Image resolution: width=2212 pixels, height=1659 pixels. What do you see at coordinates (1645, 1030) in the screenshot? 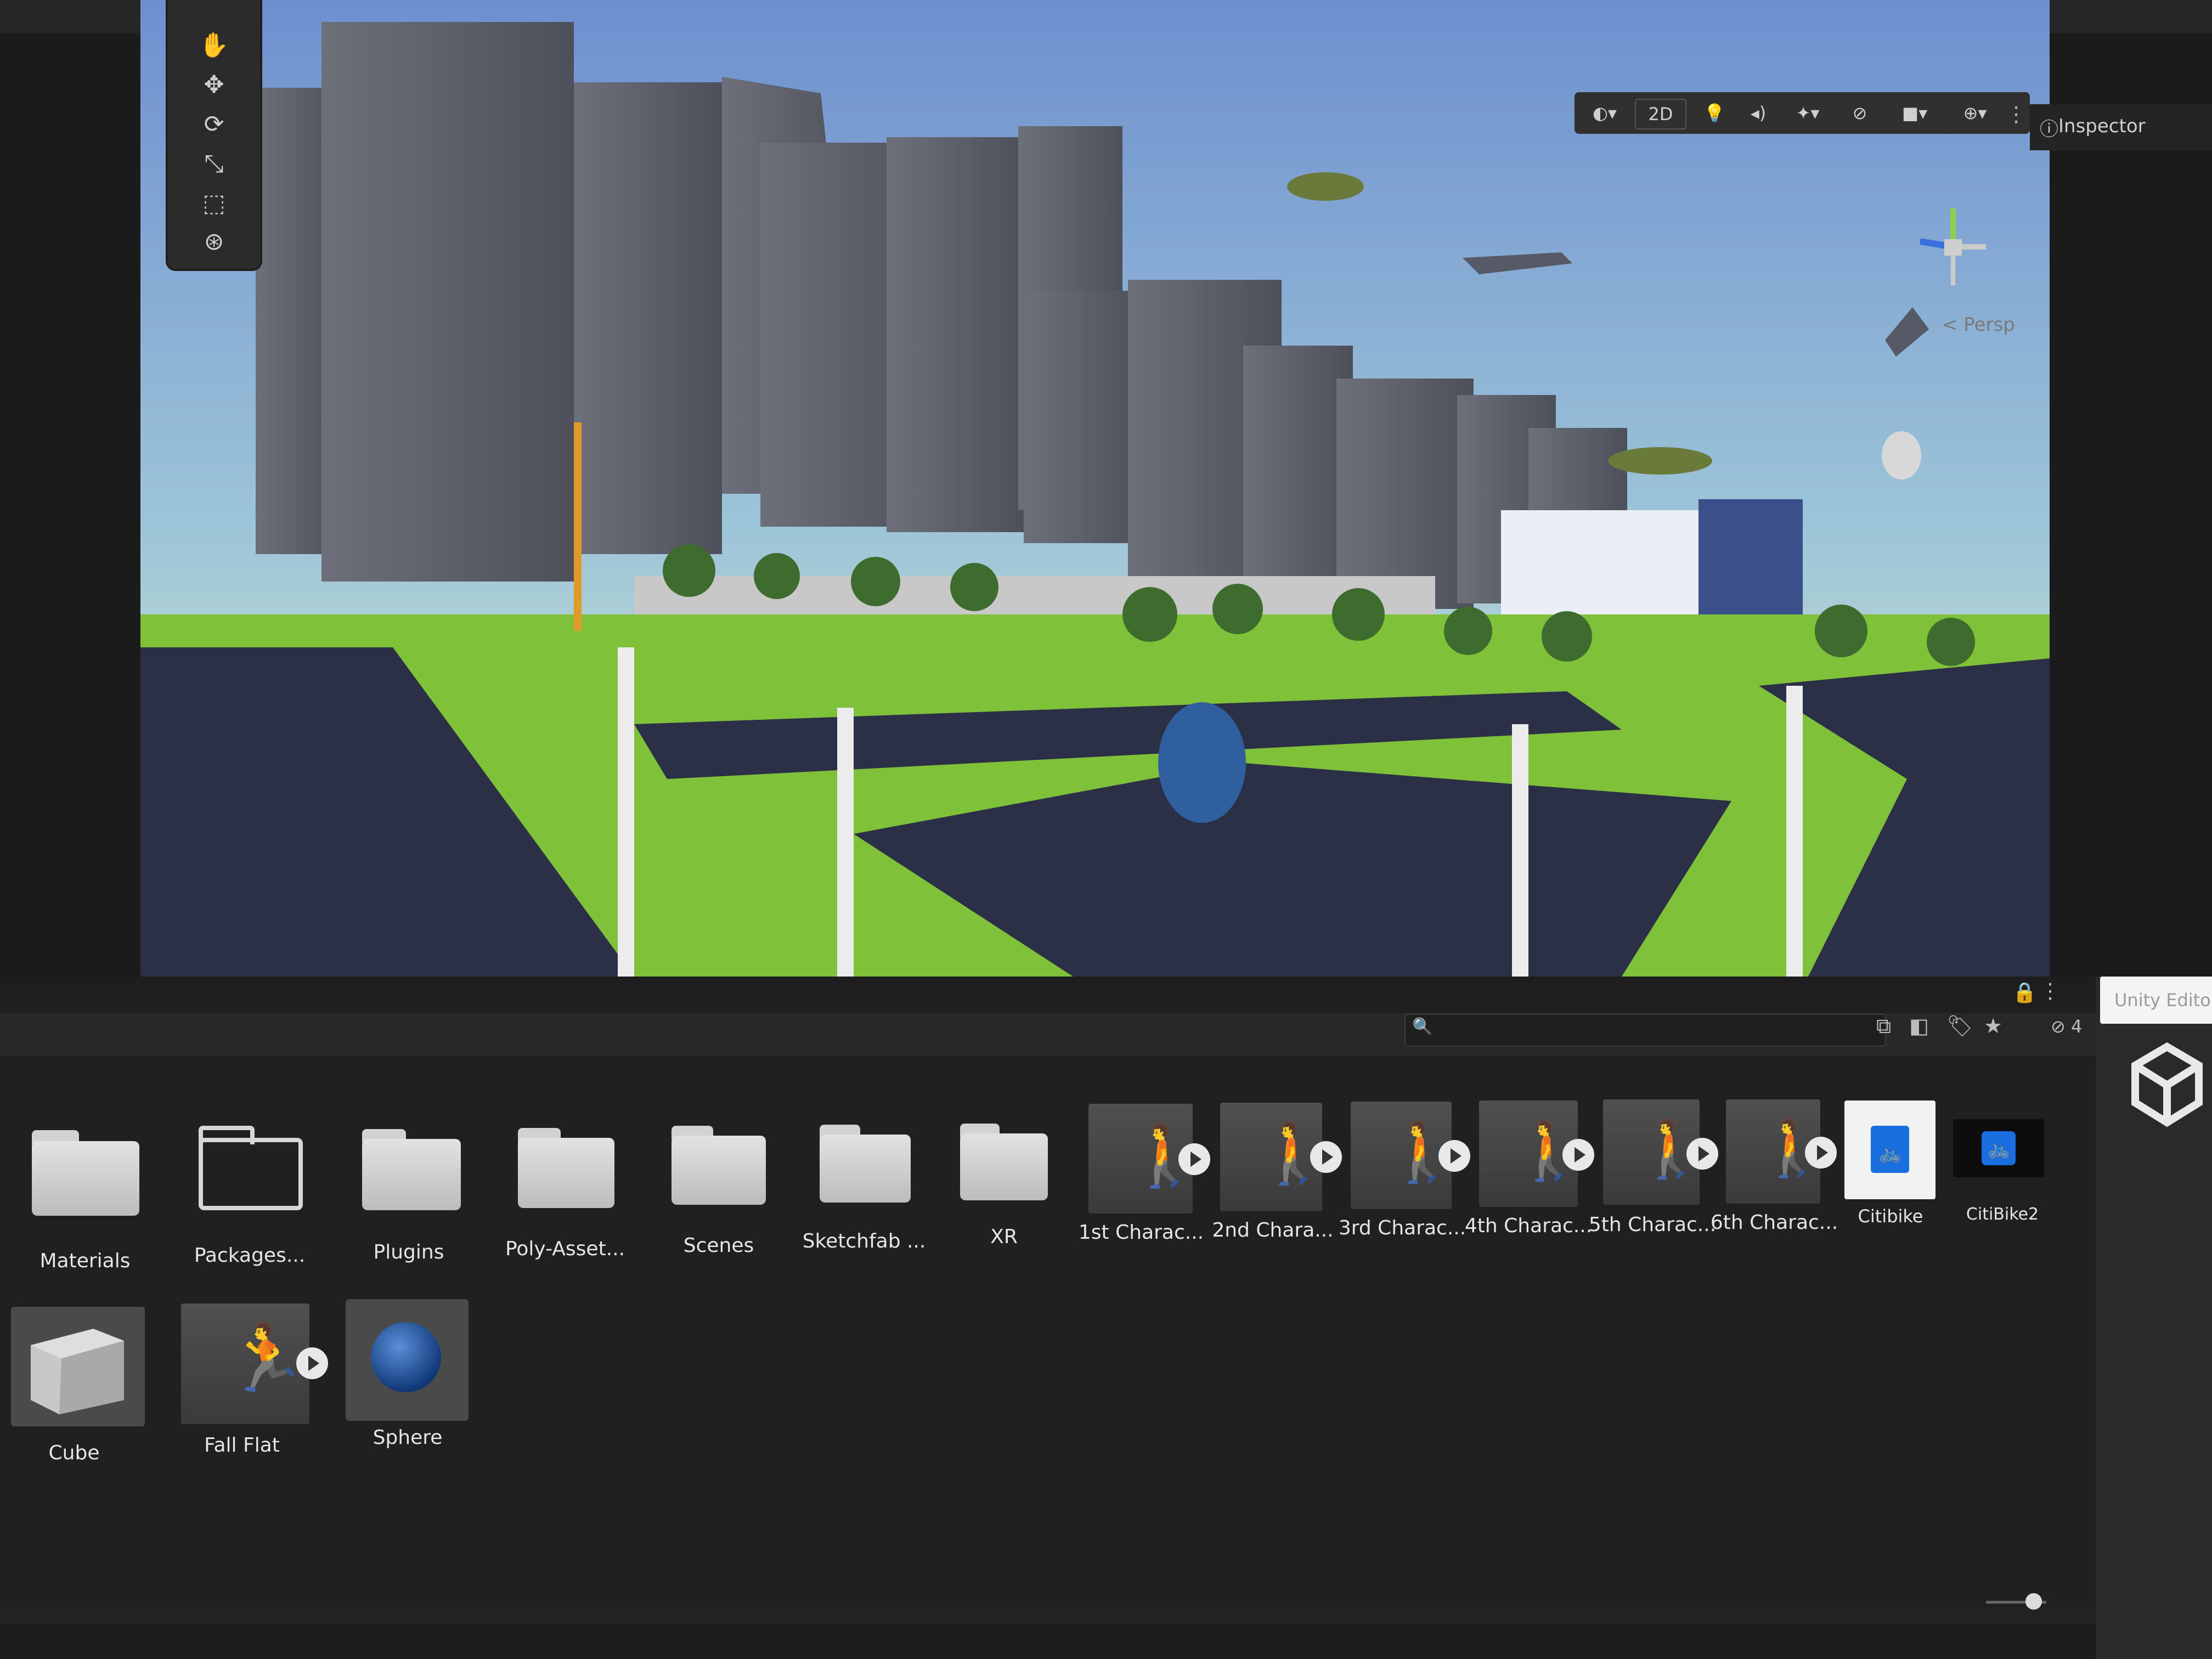
I see `project-search-input` at bounding box center [1645, 1030].